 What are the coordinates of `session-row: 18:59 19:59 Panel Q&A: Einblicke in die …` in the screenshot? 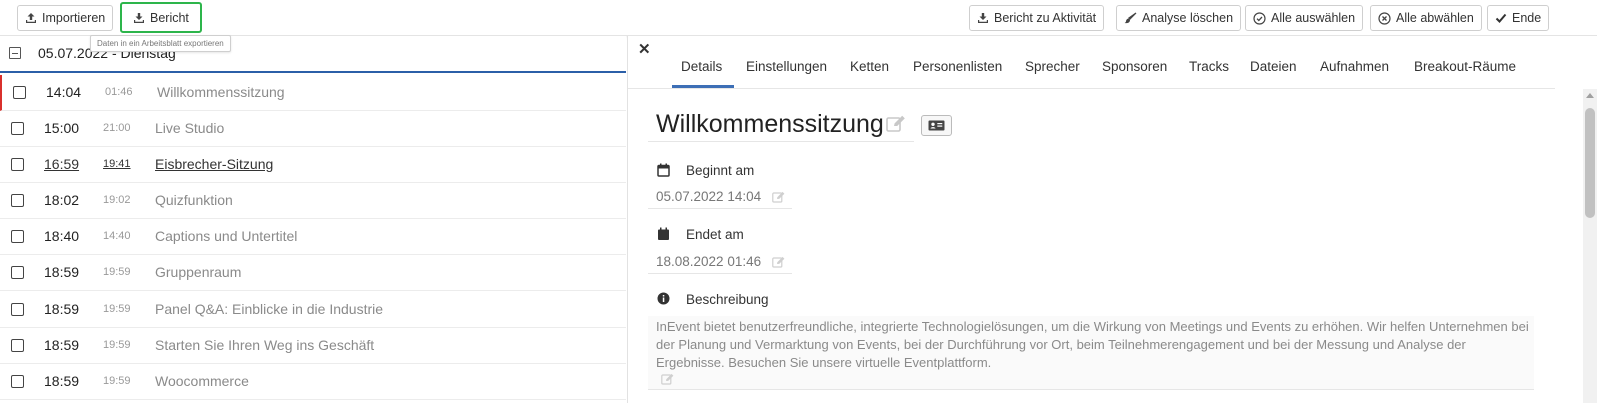 It's located at (313, 310).